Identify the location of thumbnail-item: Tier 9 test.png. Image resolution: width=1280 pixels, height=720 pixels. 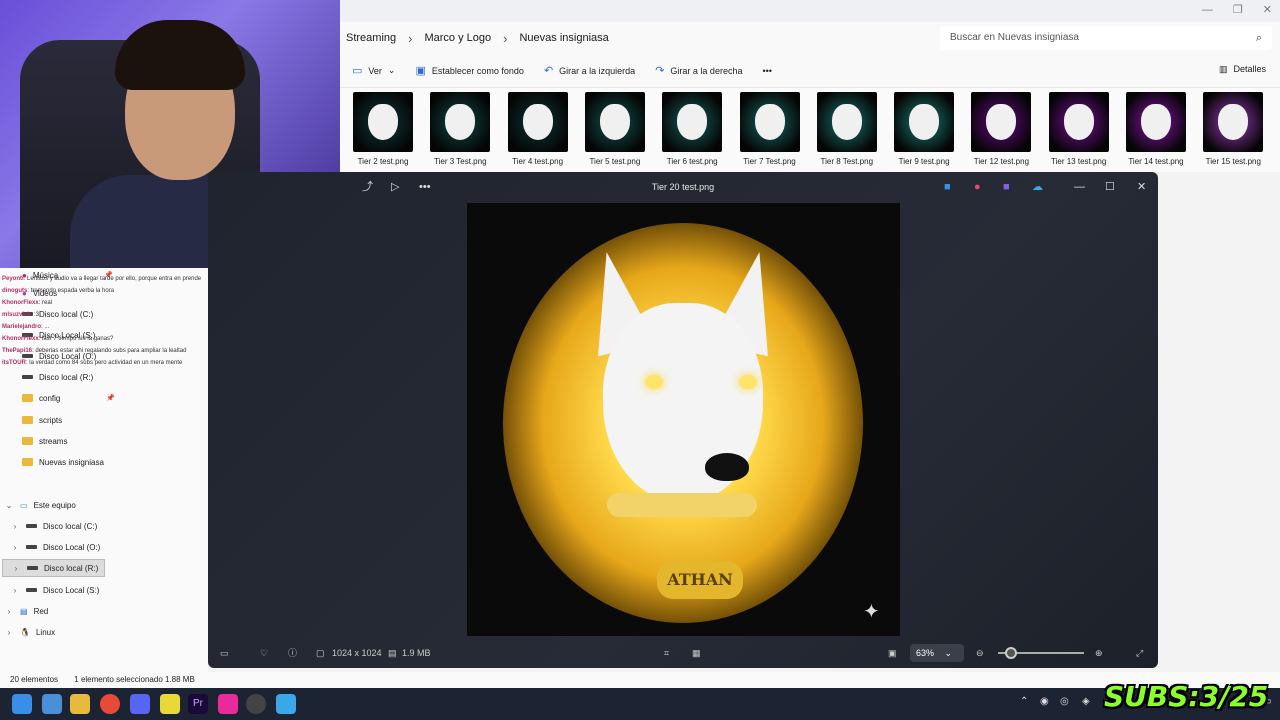
(924, 129).